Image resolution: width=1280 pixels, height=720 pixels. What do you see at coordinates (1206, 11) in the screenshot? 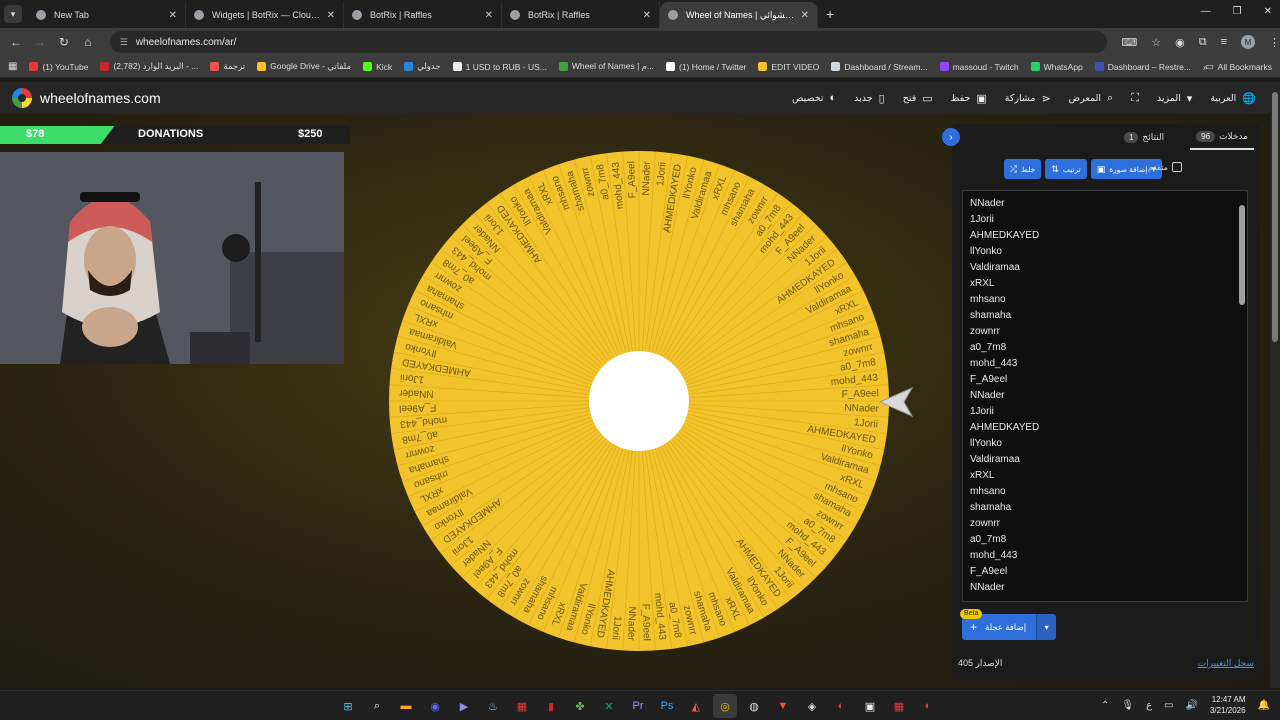
I see `minimize-button: —` at bounding box center [1206, 11].